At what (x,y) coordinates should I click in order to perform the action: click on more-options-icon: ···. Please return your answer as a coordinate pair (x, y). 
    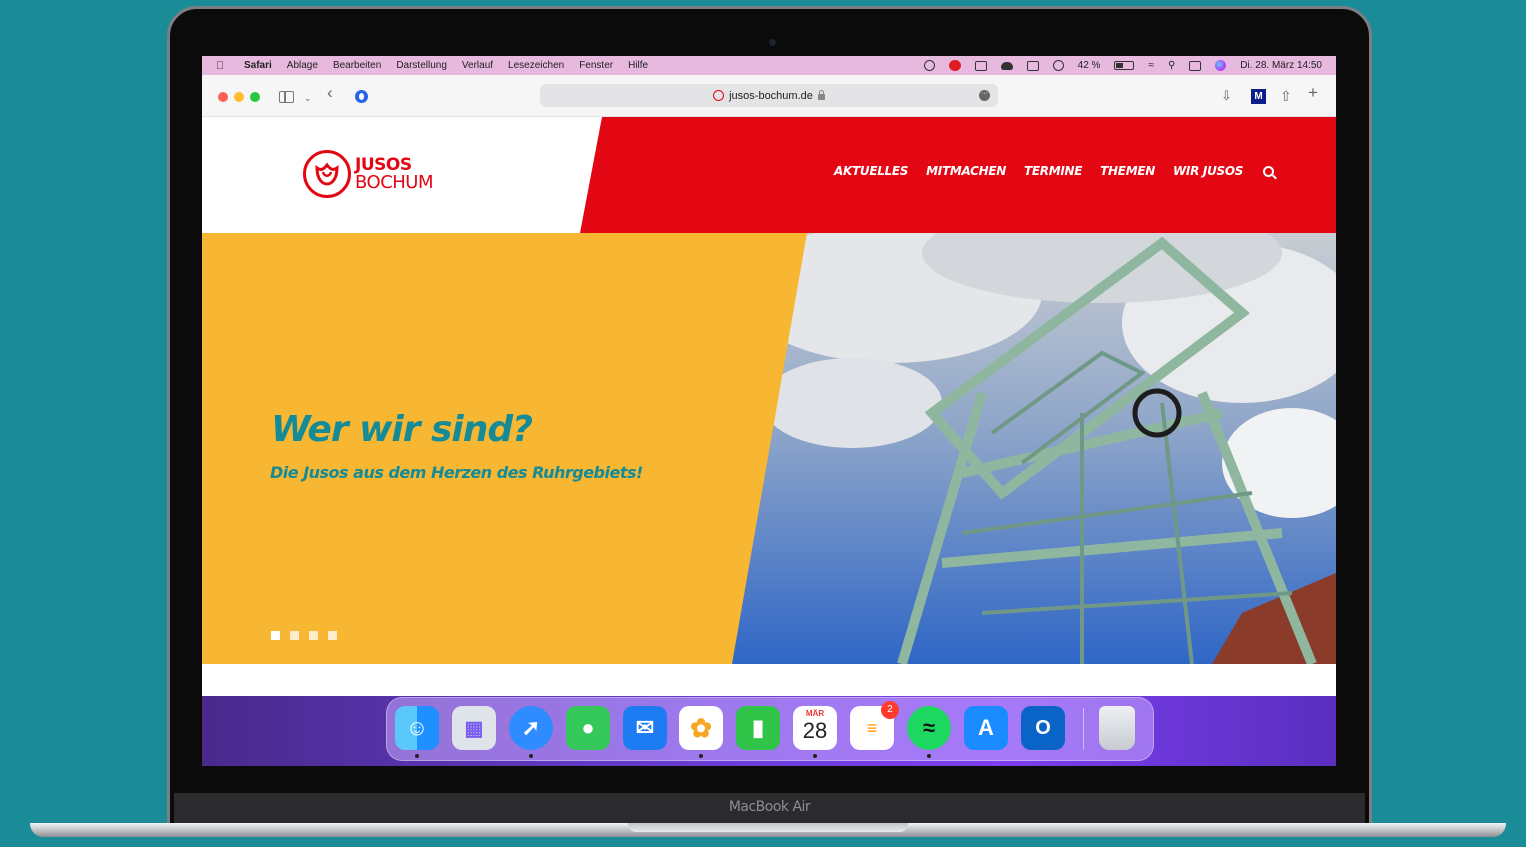
    Looking at the image, I should click on (984, 95).